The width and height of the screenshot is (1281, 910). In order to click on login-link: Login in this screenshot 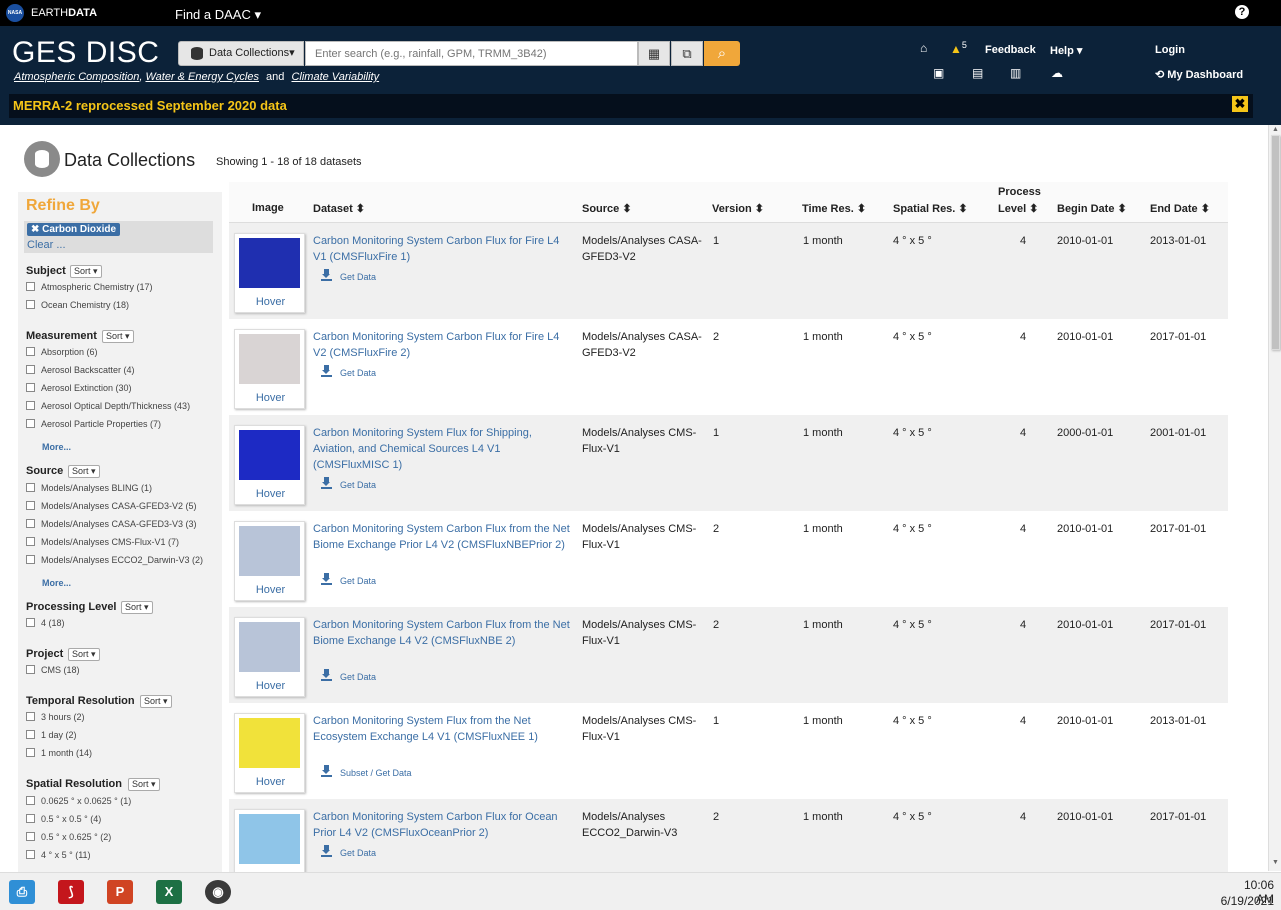, I will do `click(1170, 50)`.